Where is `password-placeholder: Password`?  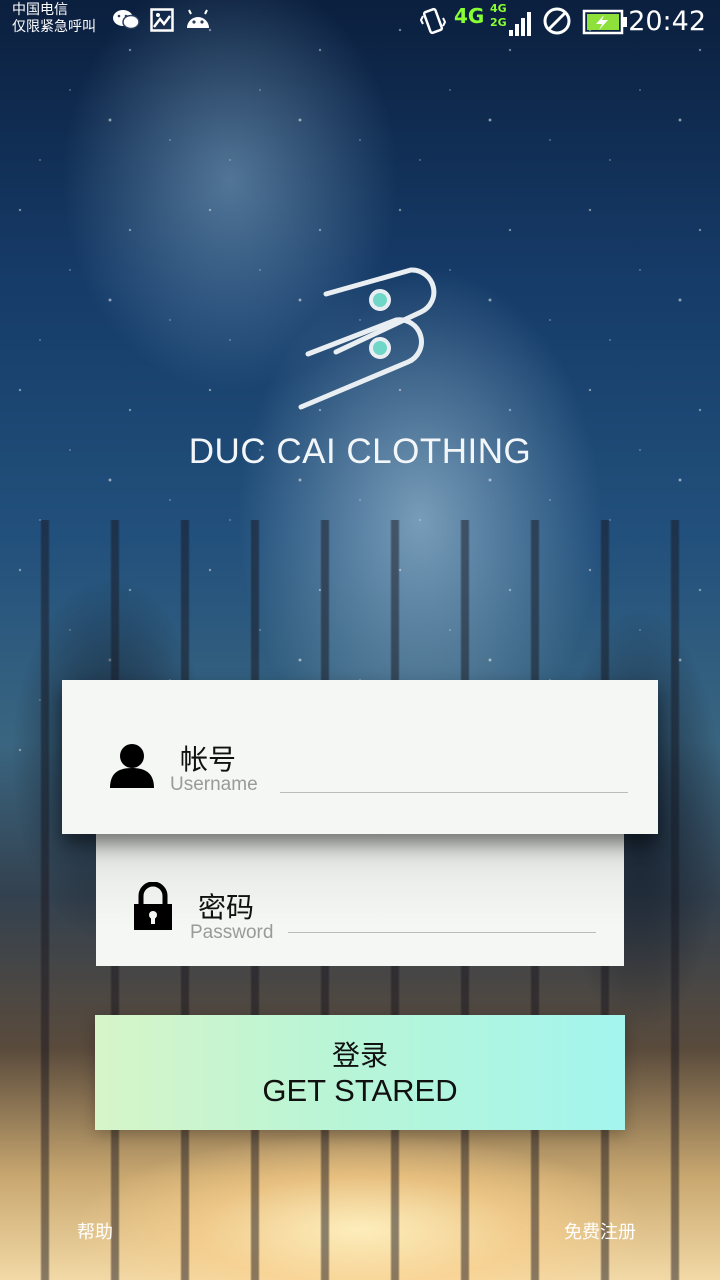 password-placeholder: Password is located at coordinates (232, 932).